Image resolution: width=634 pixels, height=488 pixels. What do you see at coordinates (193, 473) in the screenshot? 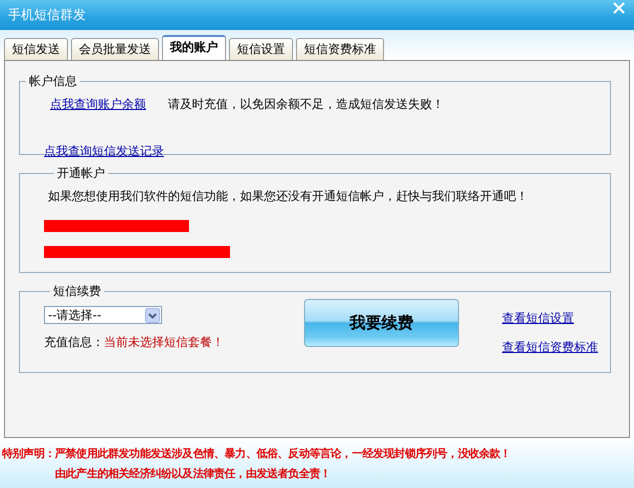
I see `disclaimer-text: 由此产生的相关经济纠纷以及法律责任，由发送者负全责！` at bounding box center [193, 473].